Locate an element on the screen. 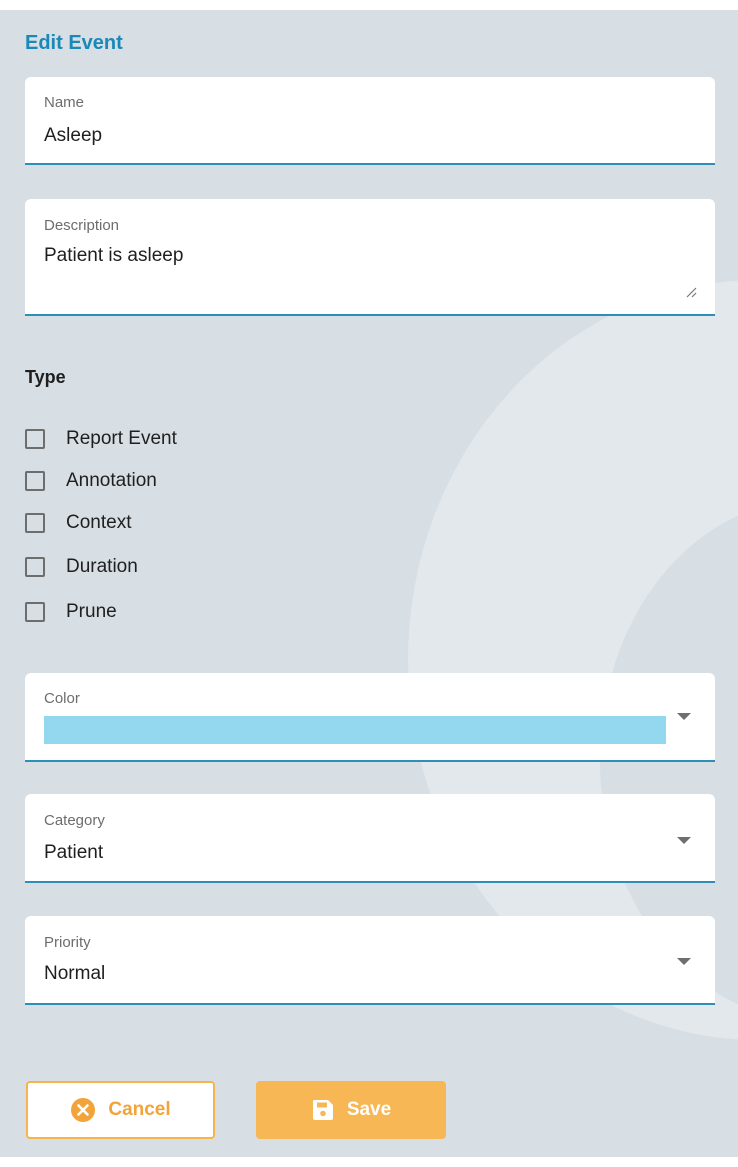 This screenshot has width=738, height=1167. checkbox-report-event: Report Event is located at coordinates (101, 439).